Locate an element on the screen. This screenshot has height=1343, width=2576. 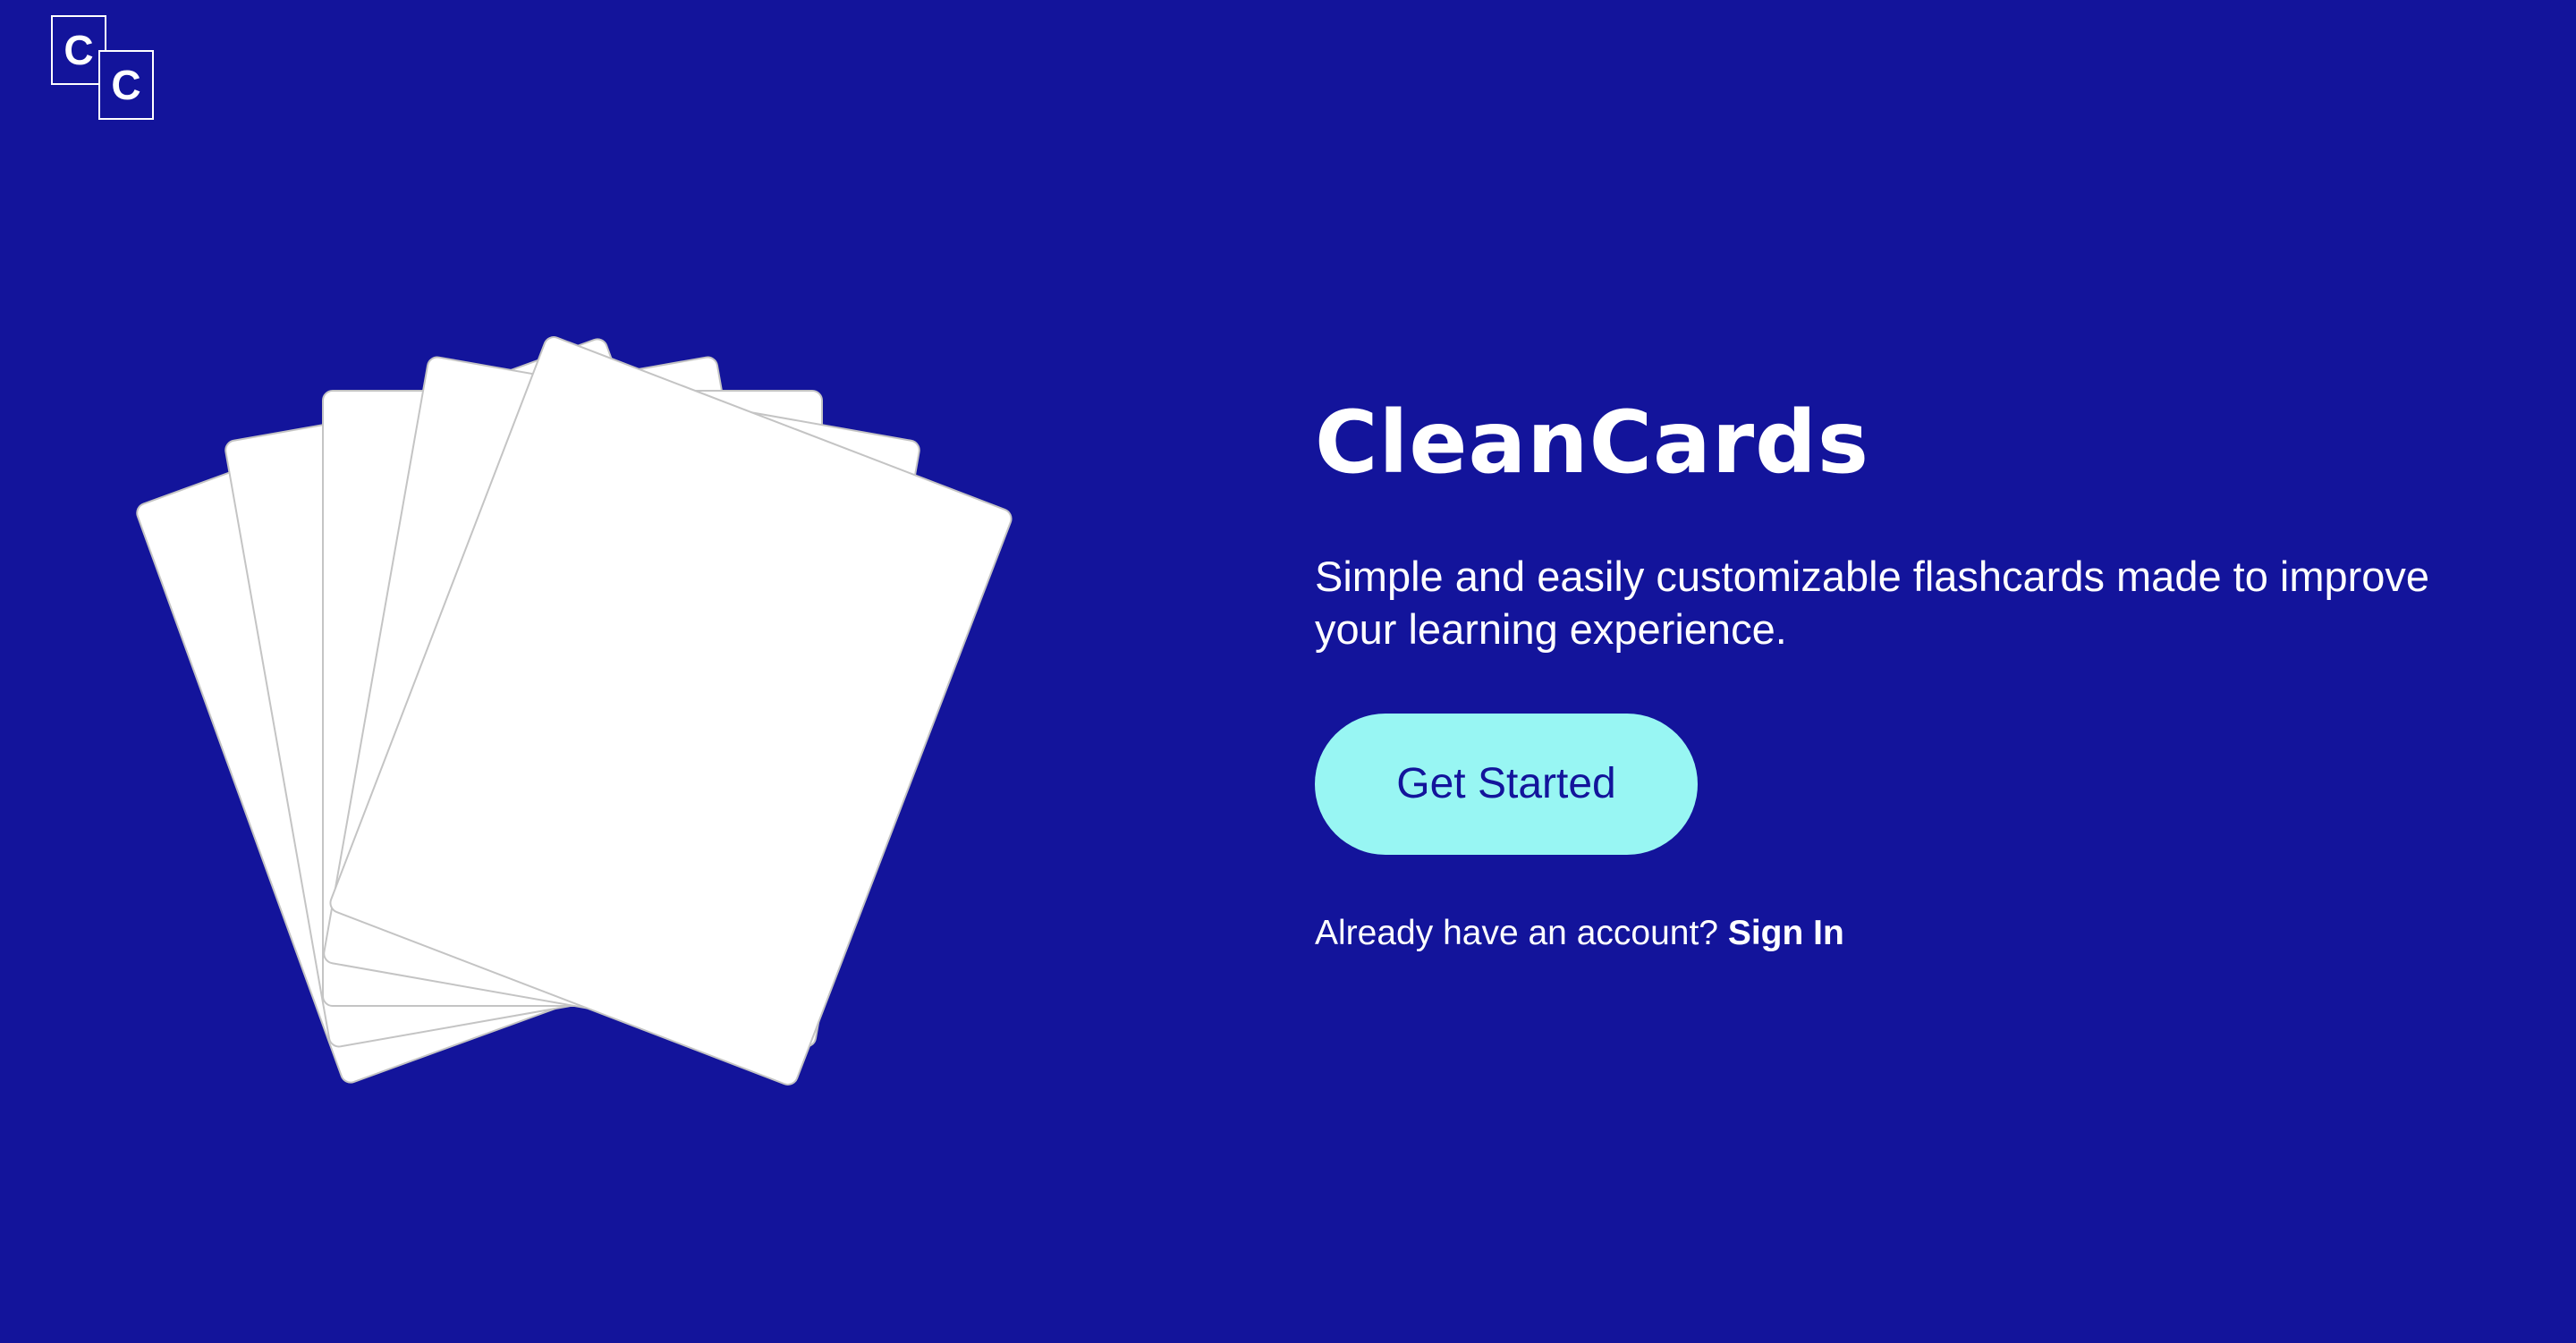
cleancards-logo-icon: C C is located at coordinates (104, 68).